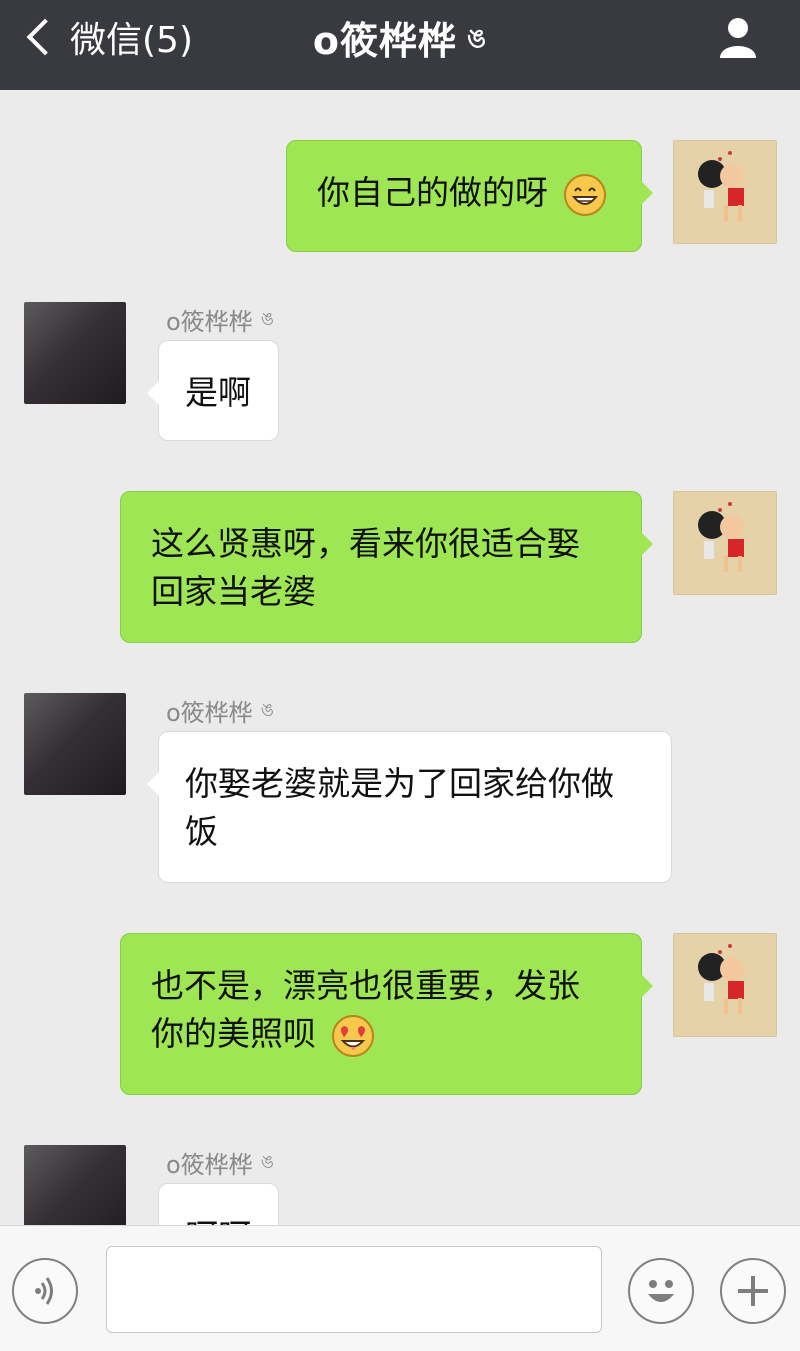 The height and width of the screenshot is (1351, 800). Describe the element at coordinates (354, 1289) in the screenshot. I see `message-input` at that location.